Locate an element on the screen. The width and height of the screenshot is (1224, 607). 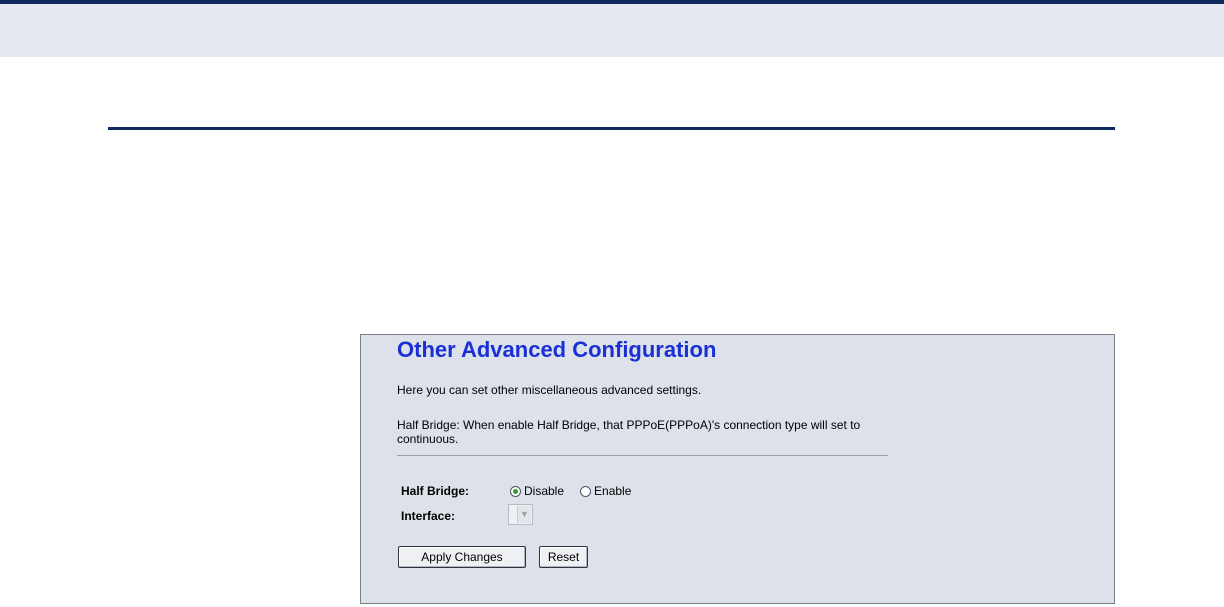
radio-disable is located at coordinates (515, 491).